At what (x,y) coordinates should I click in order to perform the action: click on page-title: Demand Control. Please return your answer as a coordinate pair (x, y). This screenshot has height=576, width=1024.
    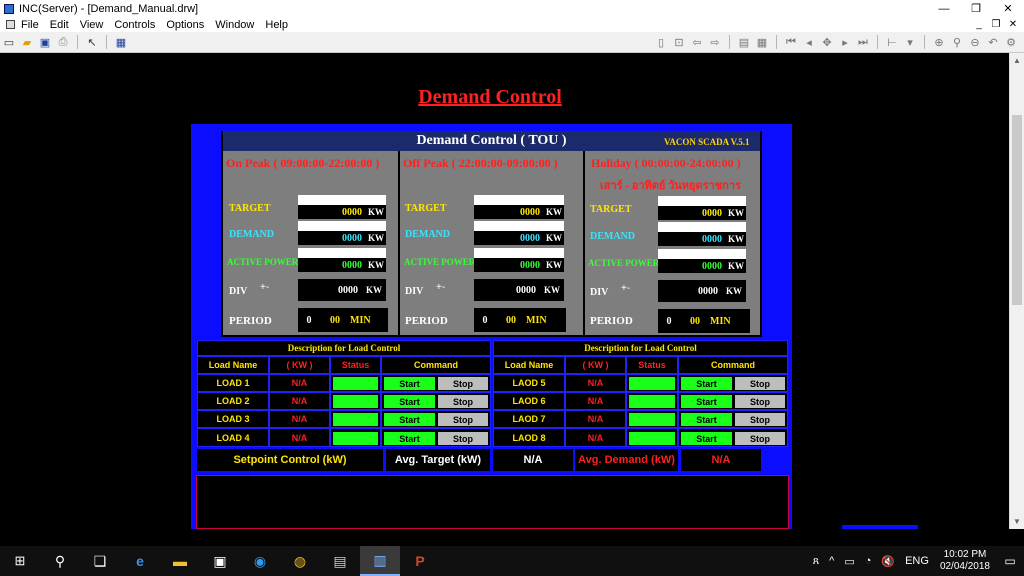
    Looking at the image, I should click on (490, 97).